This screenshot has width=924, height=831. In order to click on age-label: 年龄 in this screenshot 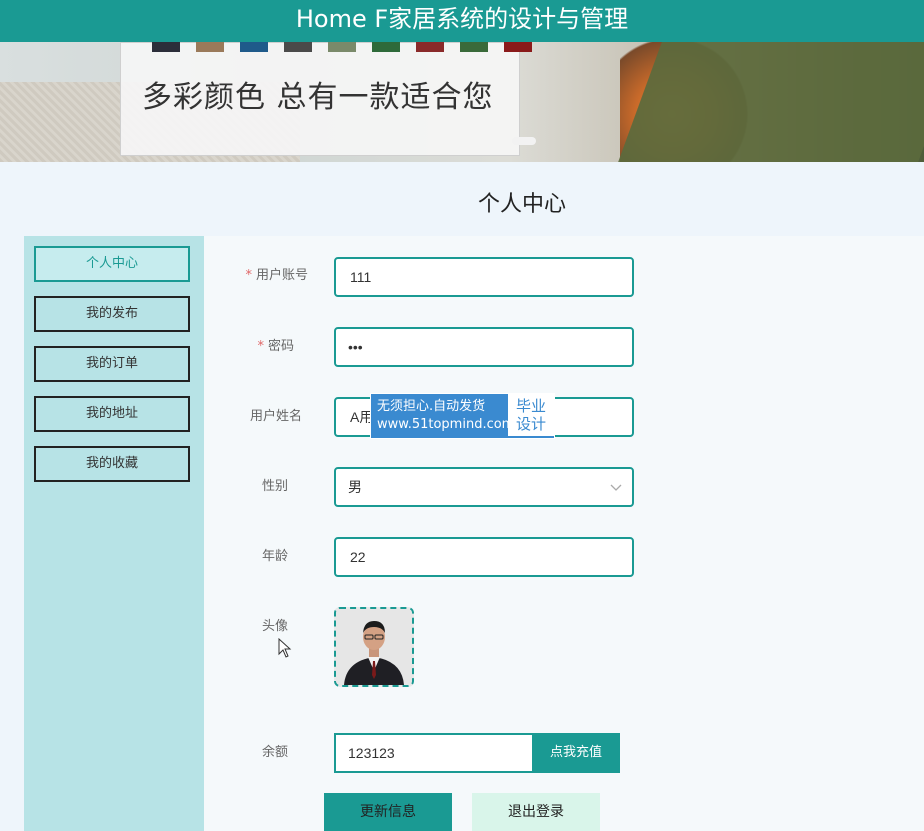, I will do `click(274, 556)`.